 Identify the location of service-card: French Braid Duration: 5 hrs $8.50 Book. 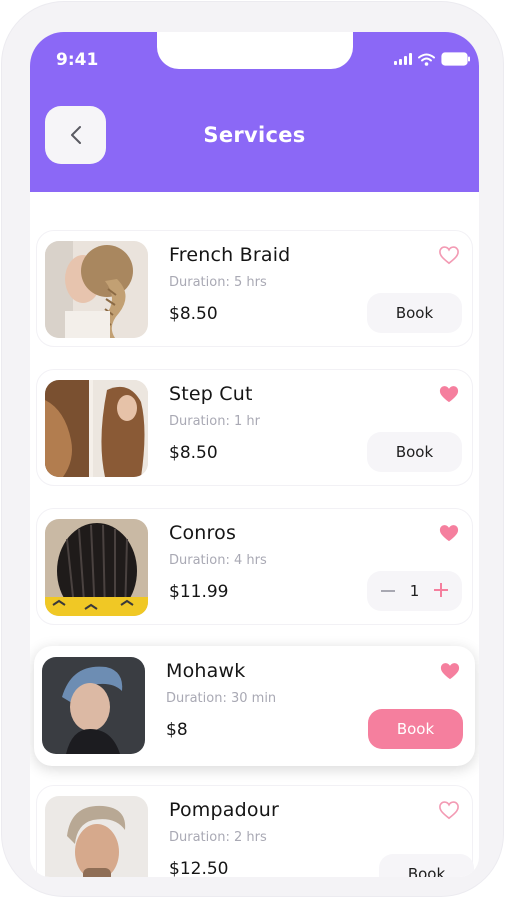
(254, 288).